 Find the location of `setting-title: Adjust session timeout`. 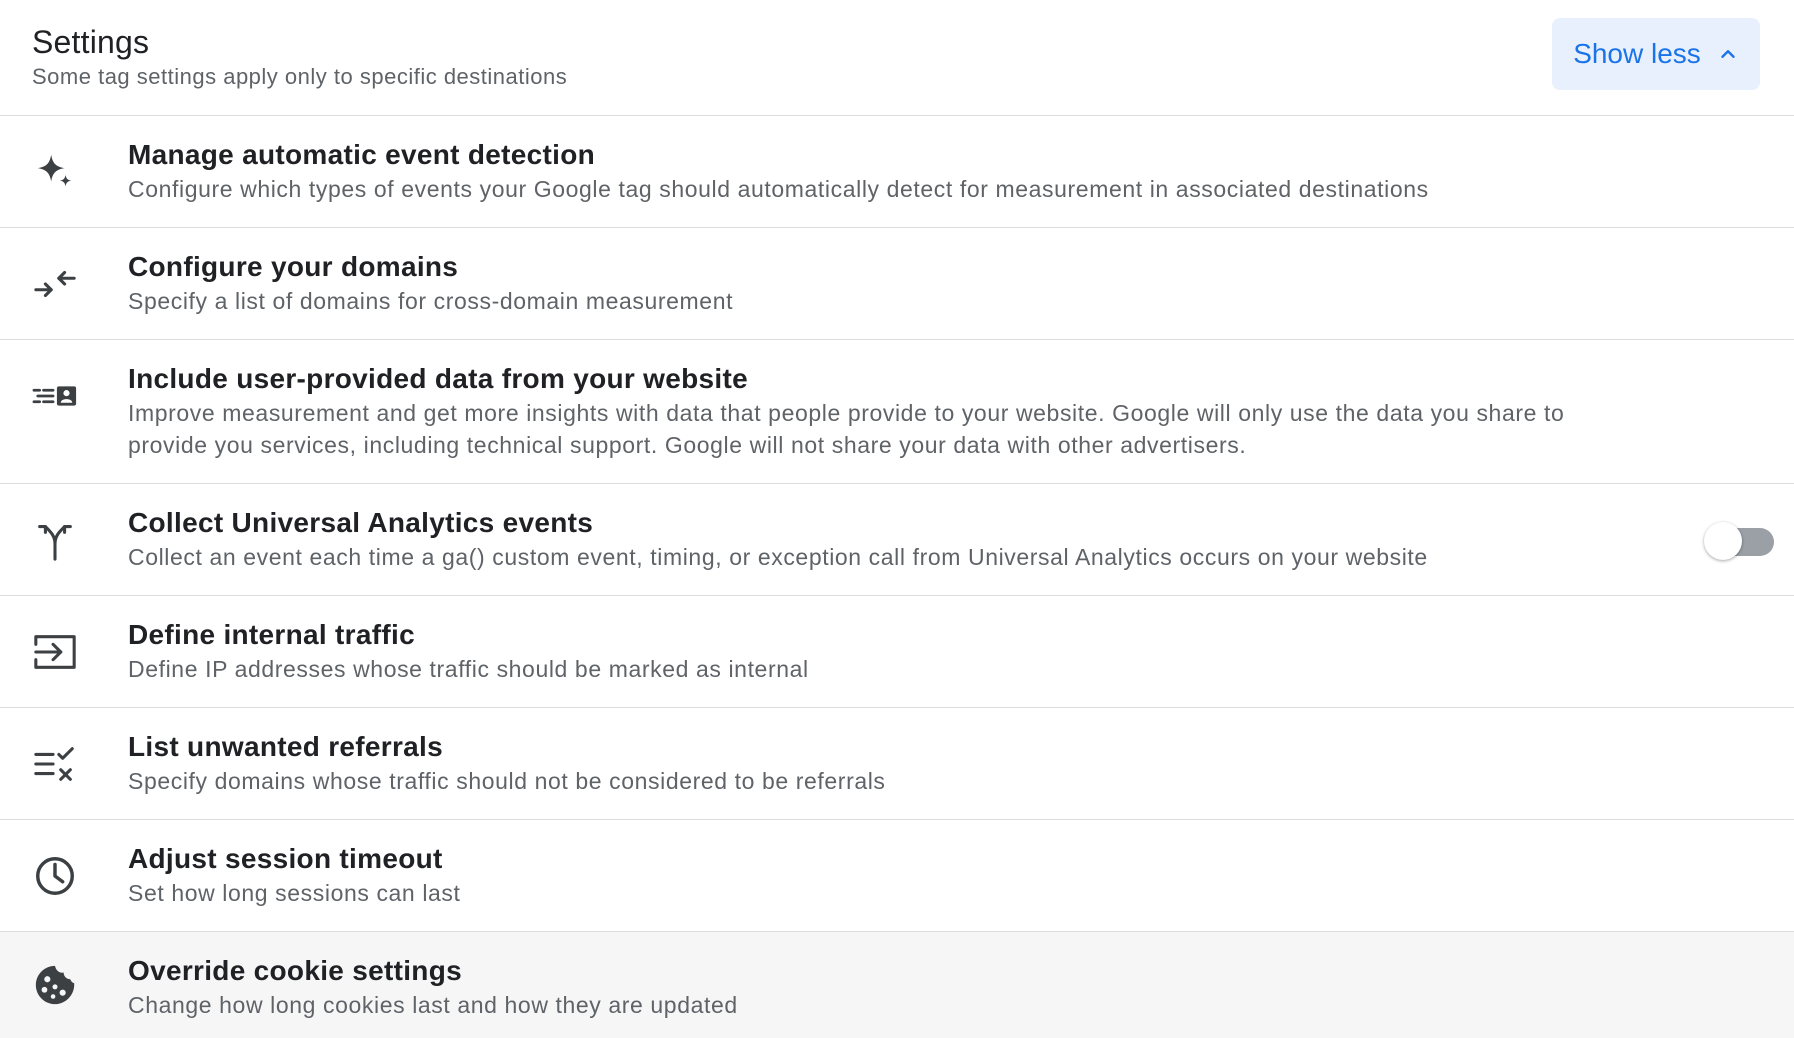

setting-title: Adjust session timeout is located at coordinates (285, 858).